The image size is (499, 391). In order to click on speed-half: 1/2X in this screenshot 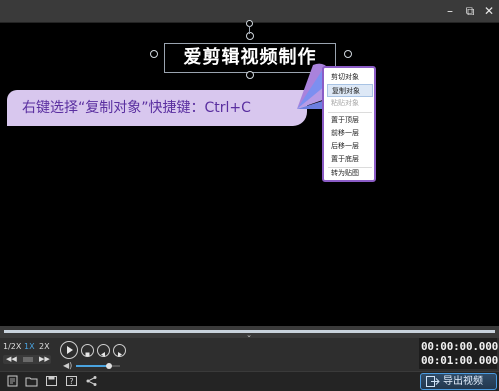, I will do `click(12, 346)`.